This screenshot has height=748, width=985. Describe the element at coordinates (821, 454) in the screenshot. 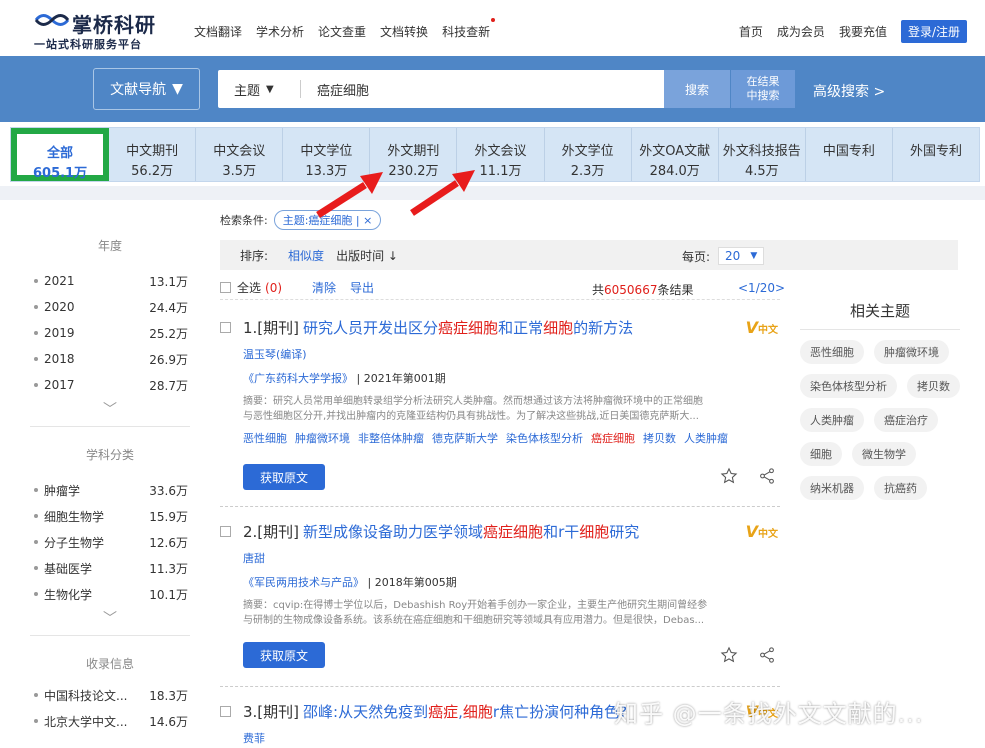

I see `related-topic-tag: 细胞` at that location.